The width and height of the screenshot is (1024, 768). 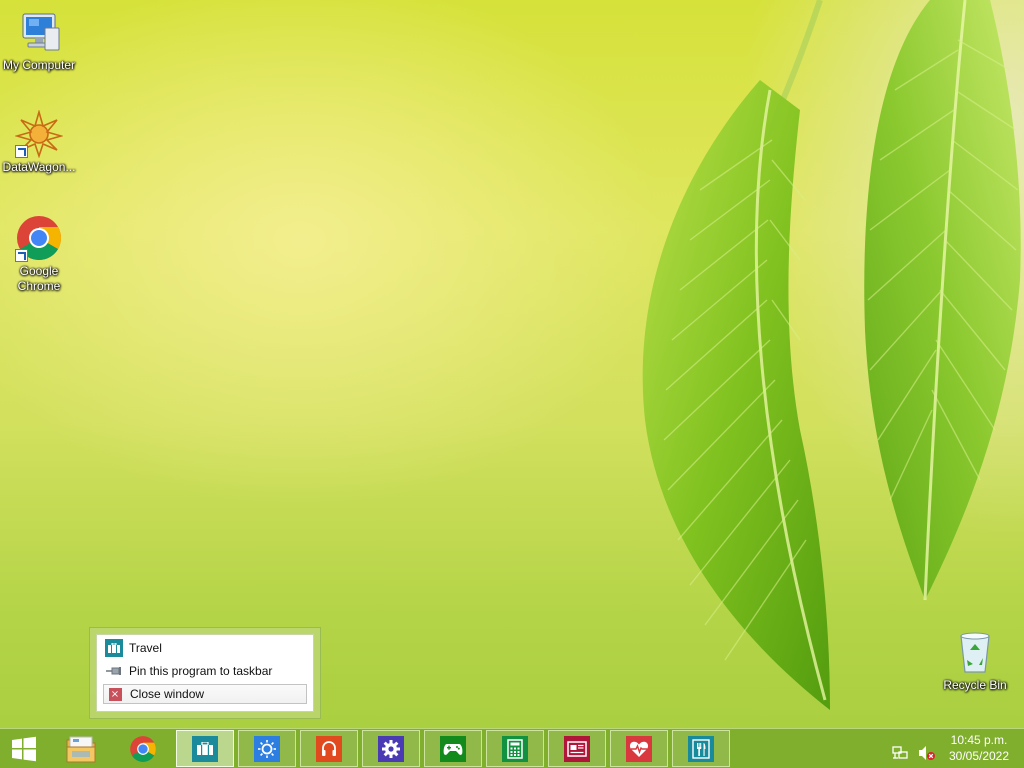 What do you see at coordinates (900, 753) in the screenshot?
I see `network-icon` at bounding box center [900, 753].